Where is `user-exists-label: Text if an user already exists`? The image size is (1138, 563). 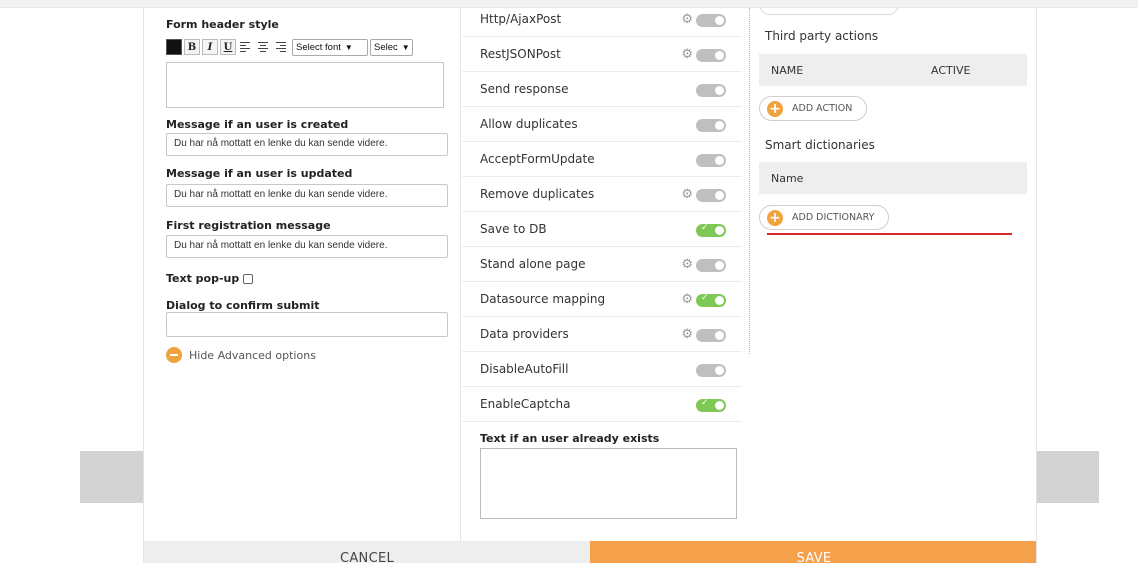 user-exists-label: Text if an user already exists is located at coordinates (570, 438).